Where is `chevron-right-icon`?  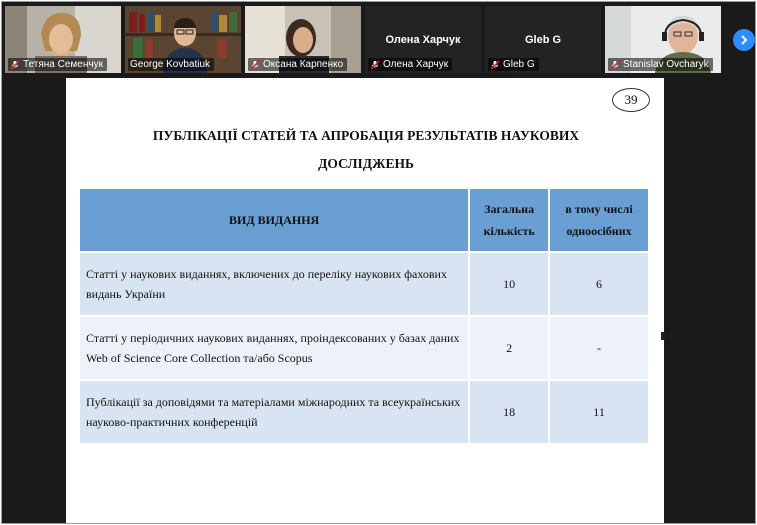 chevron-right-icon is located at coordinates (744, 40).